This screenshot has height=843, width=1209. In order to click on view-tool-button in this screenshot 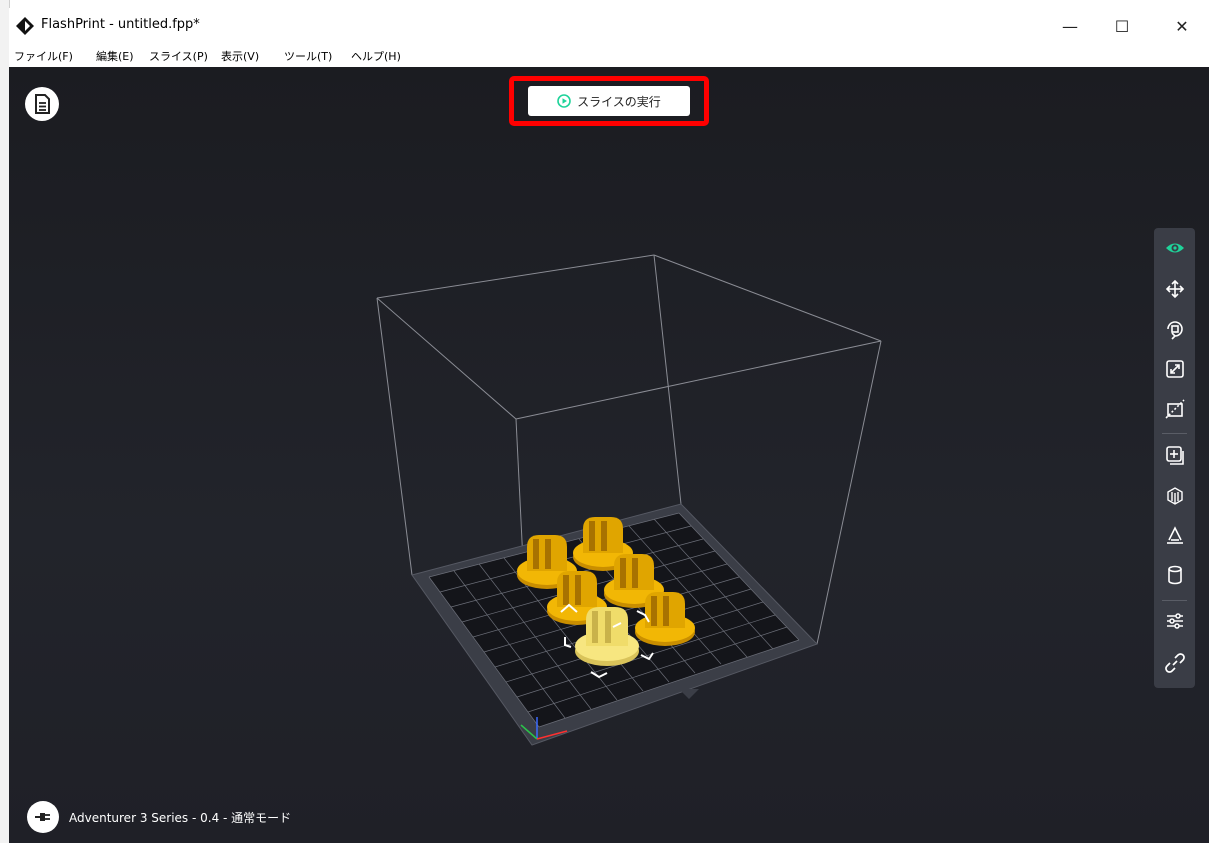, I will do `click(1175, 248)`.